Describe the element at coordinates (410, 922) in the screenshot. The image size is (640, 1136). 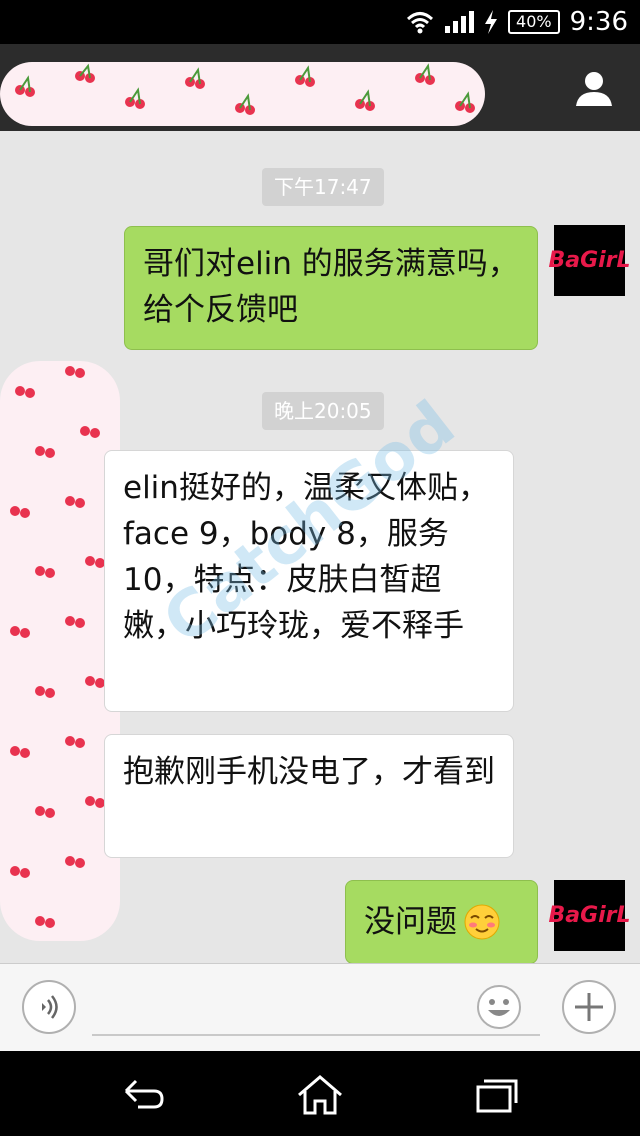
I see `message-text: 没问题` at that location.